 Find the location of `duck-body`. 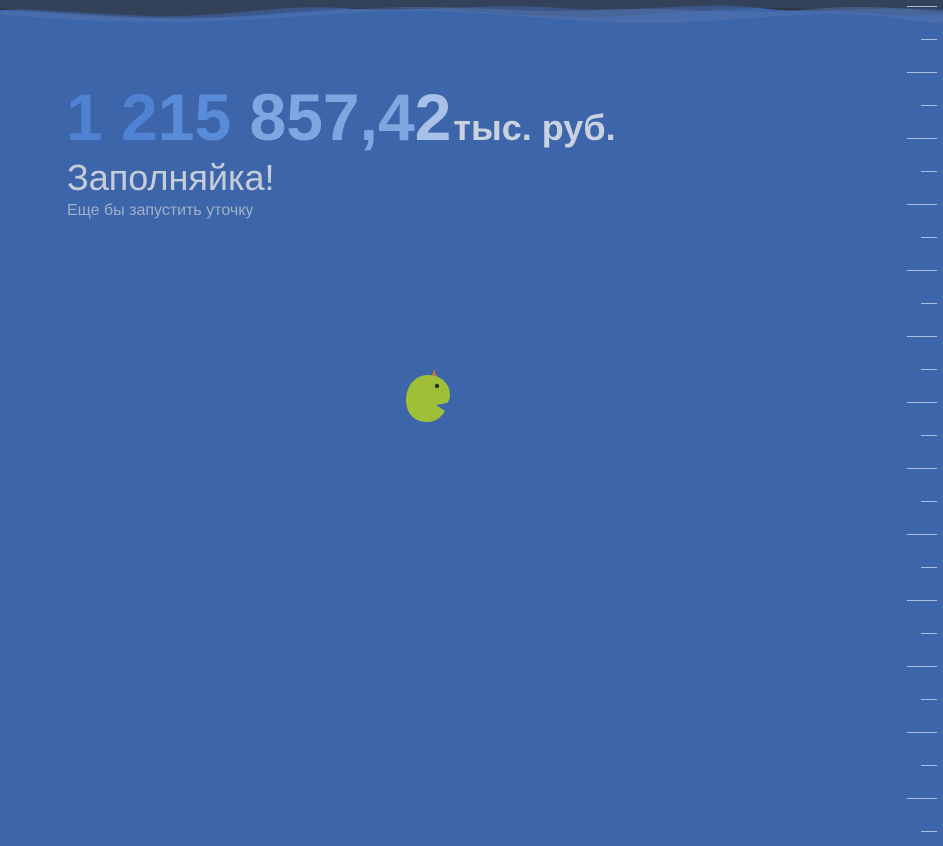

duck-body is located at coordinates (428, 398).